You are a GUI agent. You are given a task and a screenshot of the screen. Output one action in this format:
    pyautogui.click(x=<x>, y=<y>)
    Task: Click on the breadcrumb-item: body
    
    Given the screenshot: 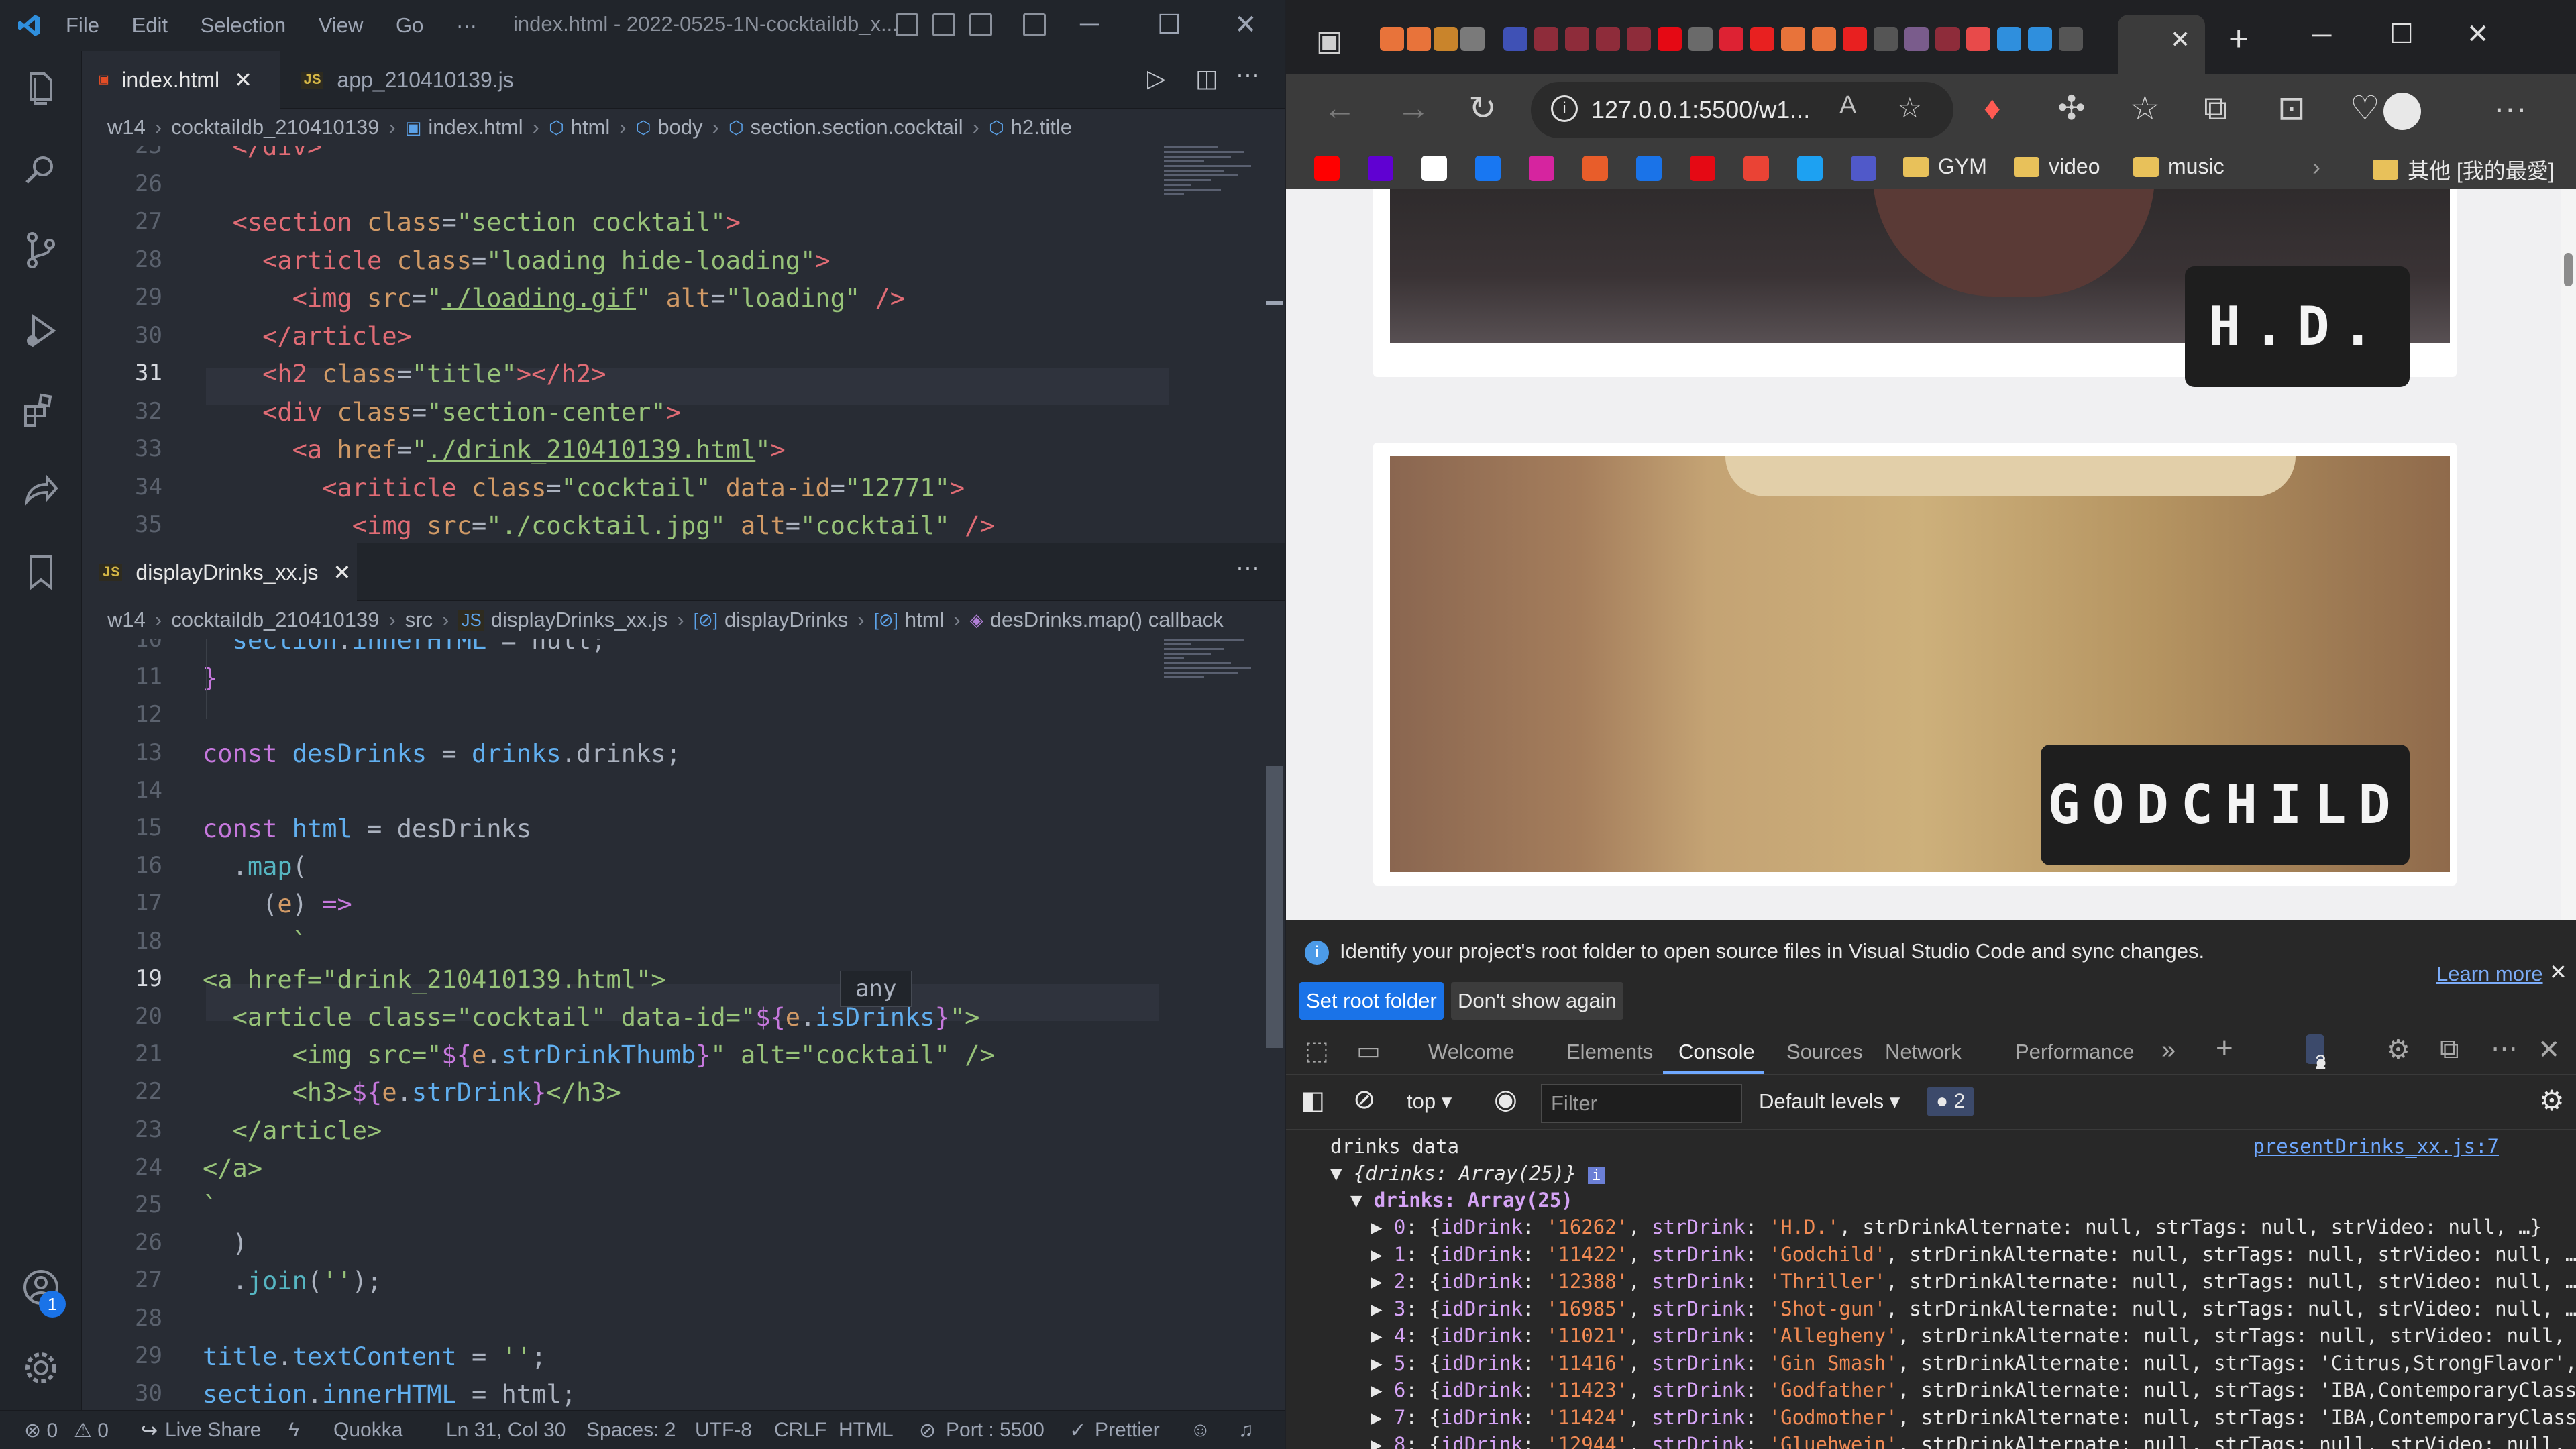 What is the action you would take?
    pyautogui.click(x=679, y=127)
    